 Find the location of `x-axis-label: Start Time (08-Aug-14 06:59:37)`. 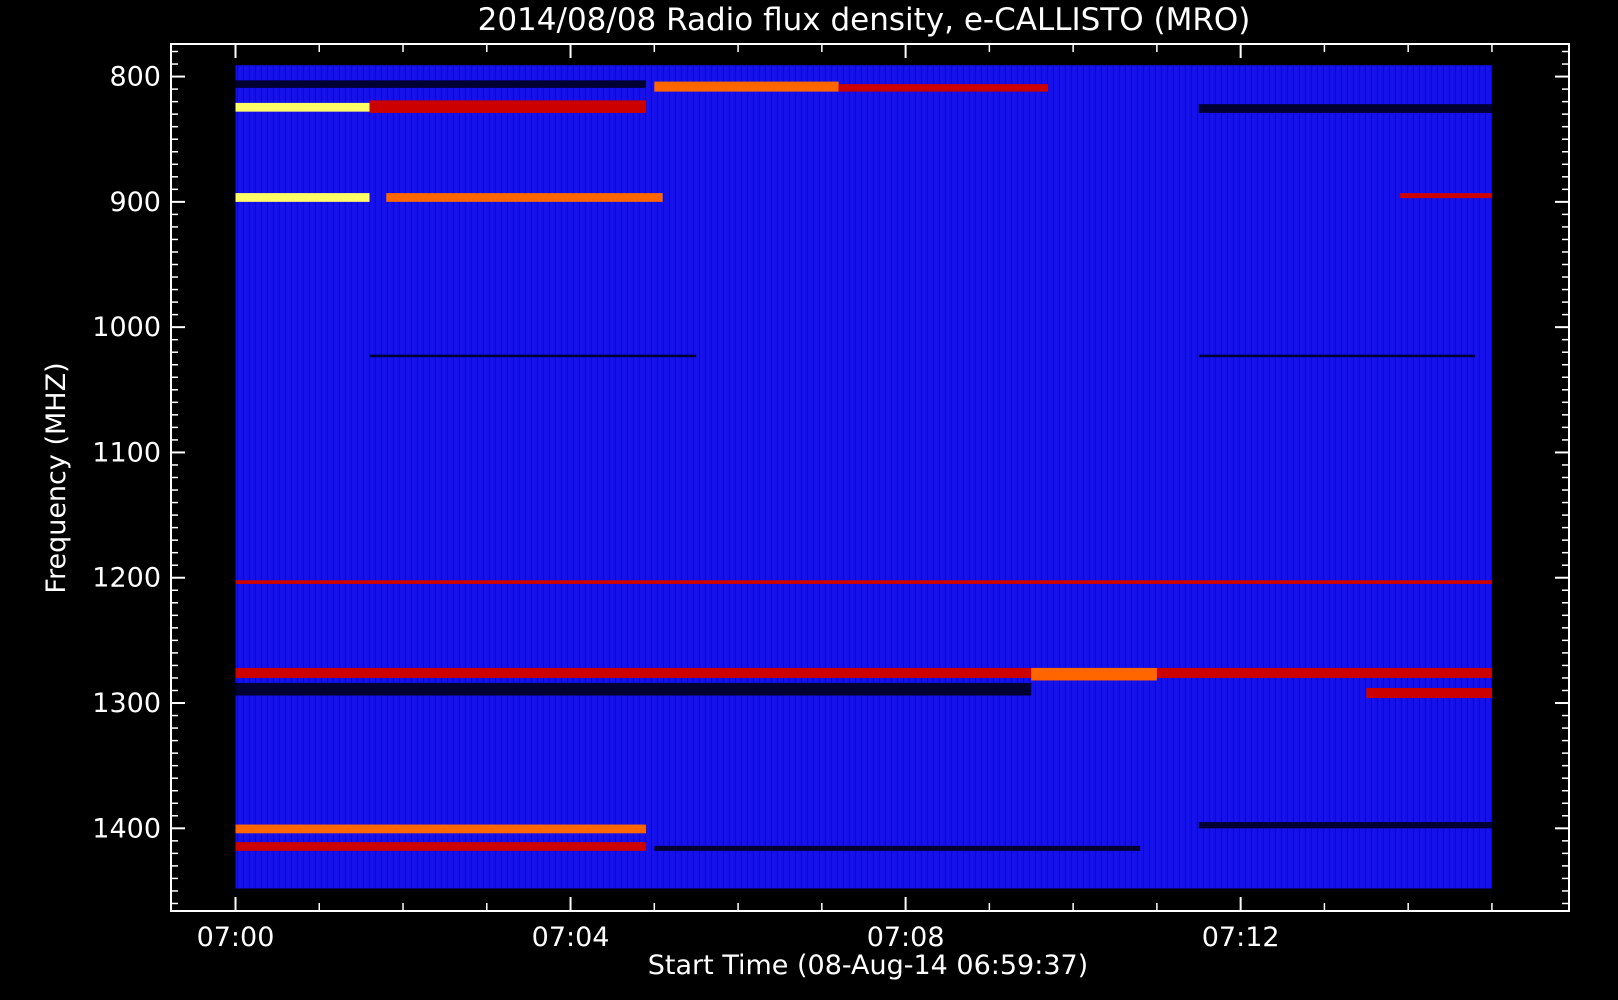

x-axis-label: Start Time (08-Aug-14 06:59:37) is located at coordinates (868, 965).